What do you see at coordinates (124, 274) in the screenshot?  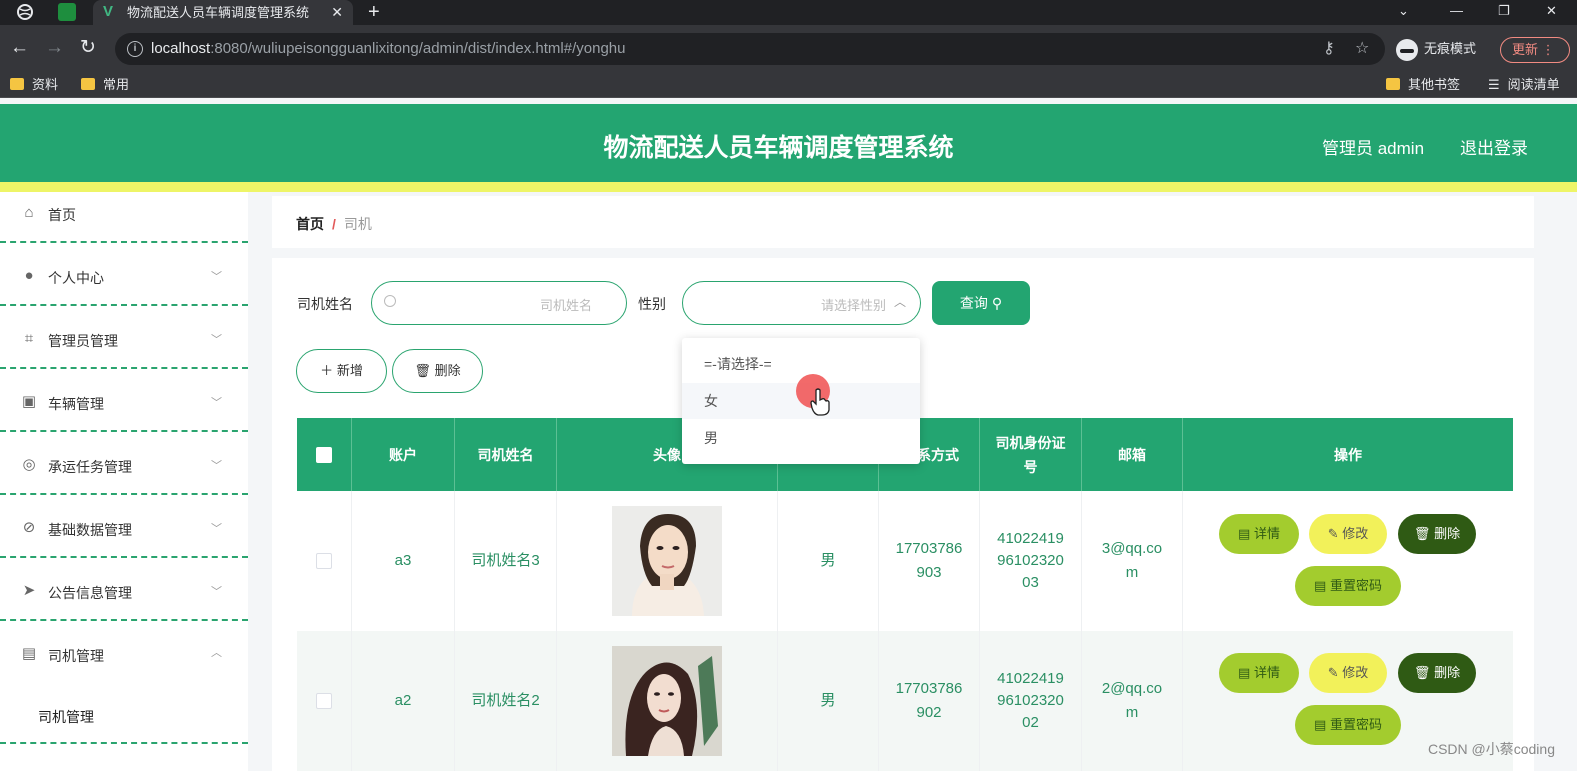 I see `sidebar-item-profile: ● 个人中心 ﹀` at bounding box center [124, 274].